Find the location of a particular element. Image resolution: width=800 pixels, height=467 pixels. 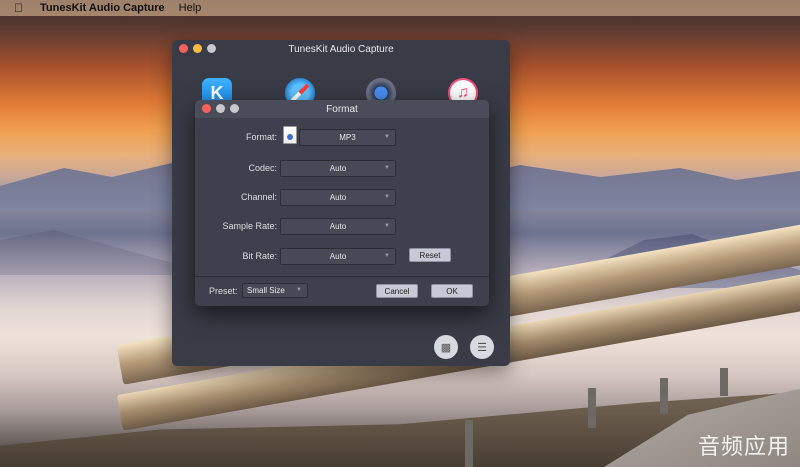

channel-select: Auto ▼ is located at coordinates (338, 197).